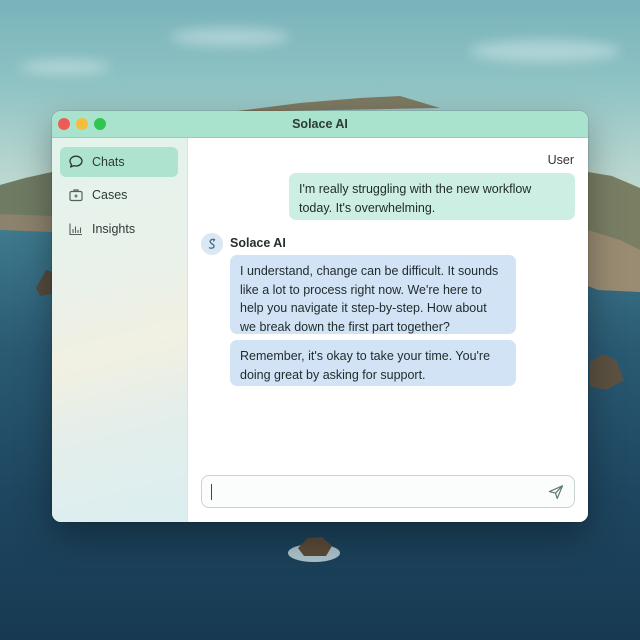 This screenshot has width=640, height=640. I want to click on user-sender-label: User, so click(560, 160).